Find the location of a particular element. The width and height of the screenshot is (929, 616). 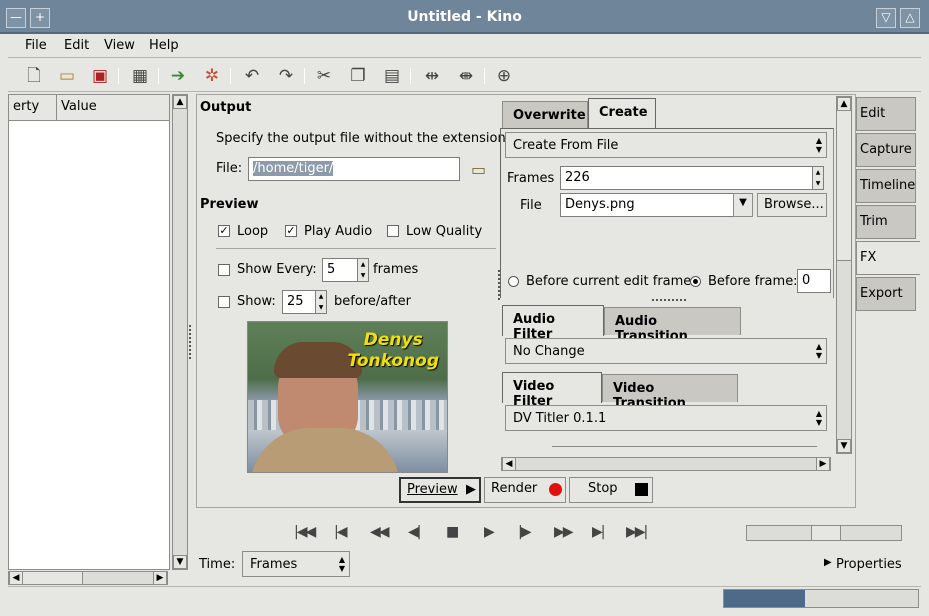

zoom-icon: ⊕ is located at coordinates (504, 76).